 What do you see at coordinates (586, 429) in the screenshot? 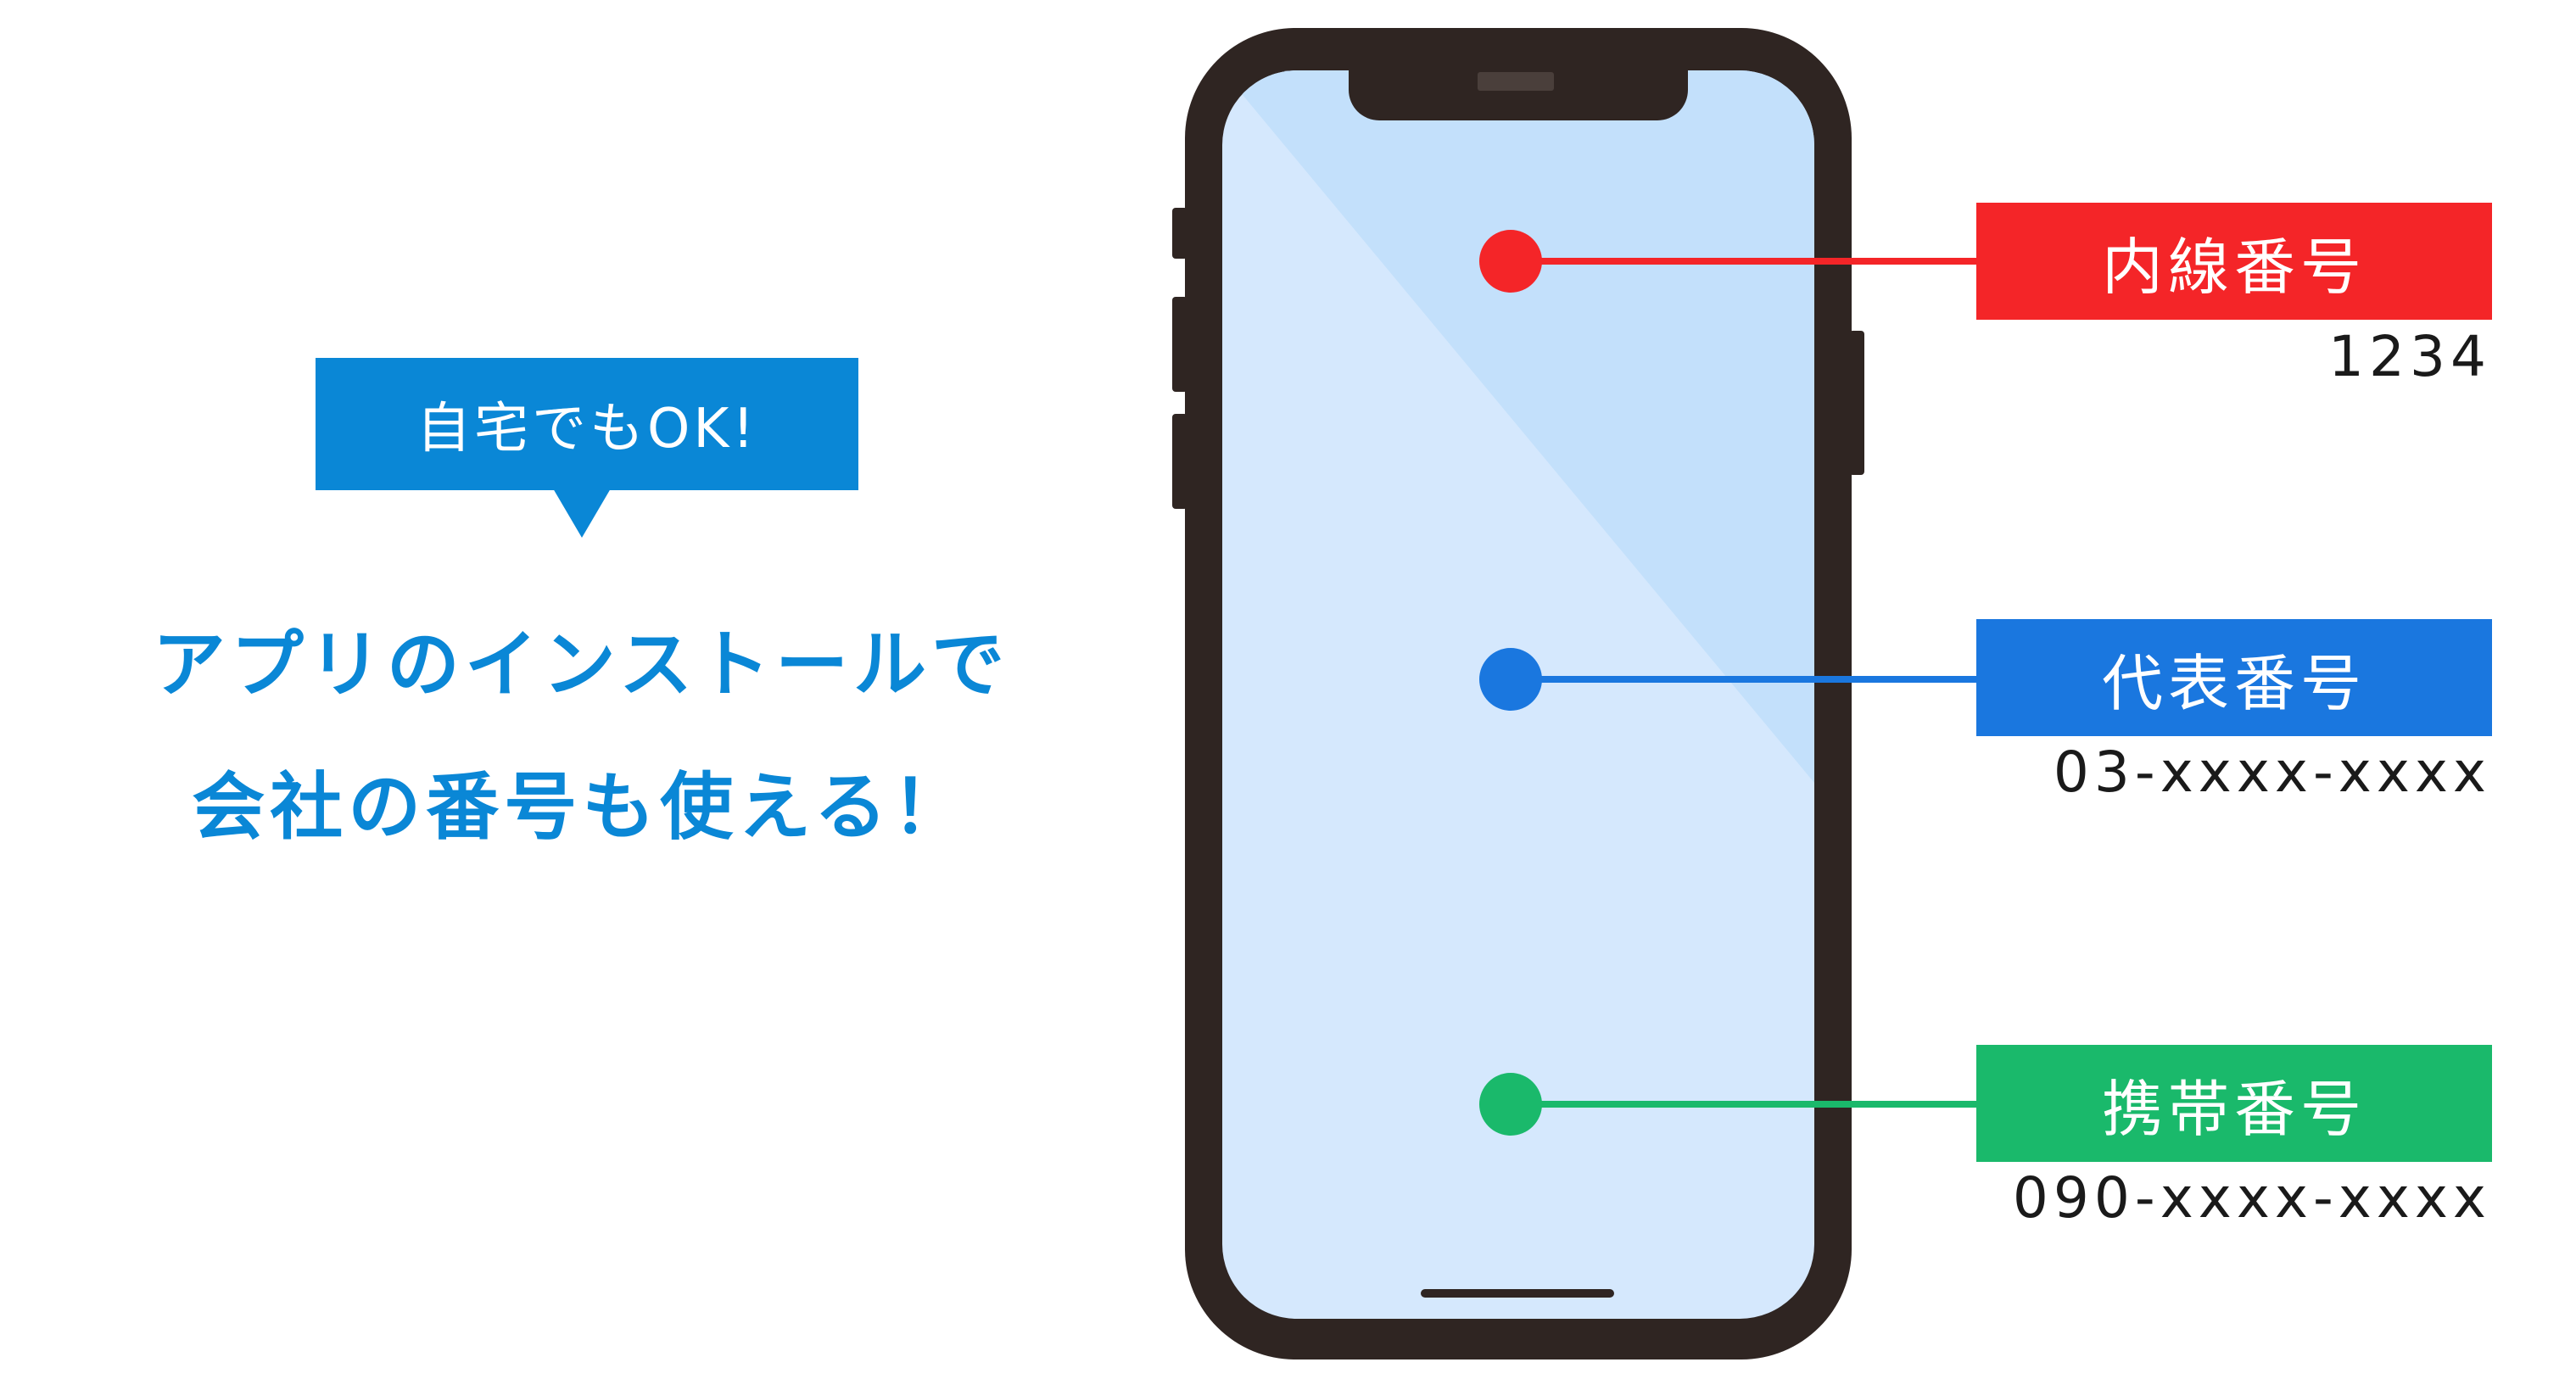
I see `speech-bubble-text: 自宅でもOK!` at bounding box center [586, 429].